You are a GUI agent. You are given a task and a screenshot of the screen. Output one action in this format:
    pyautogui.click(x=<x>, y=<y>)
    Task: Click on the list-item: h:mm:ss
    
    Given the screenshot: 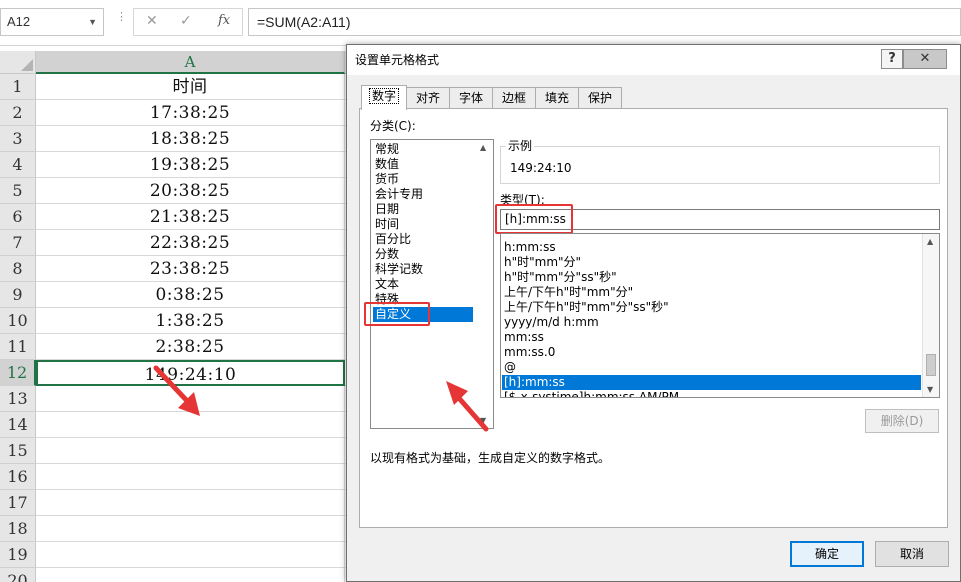 What is the action you would take?
    pyautogui.click(x=711, y=247)
    